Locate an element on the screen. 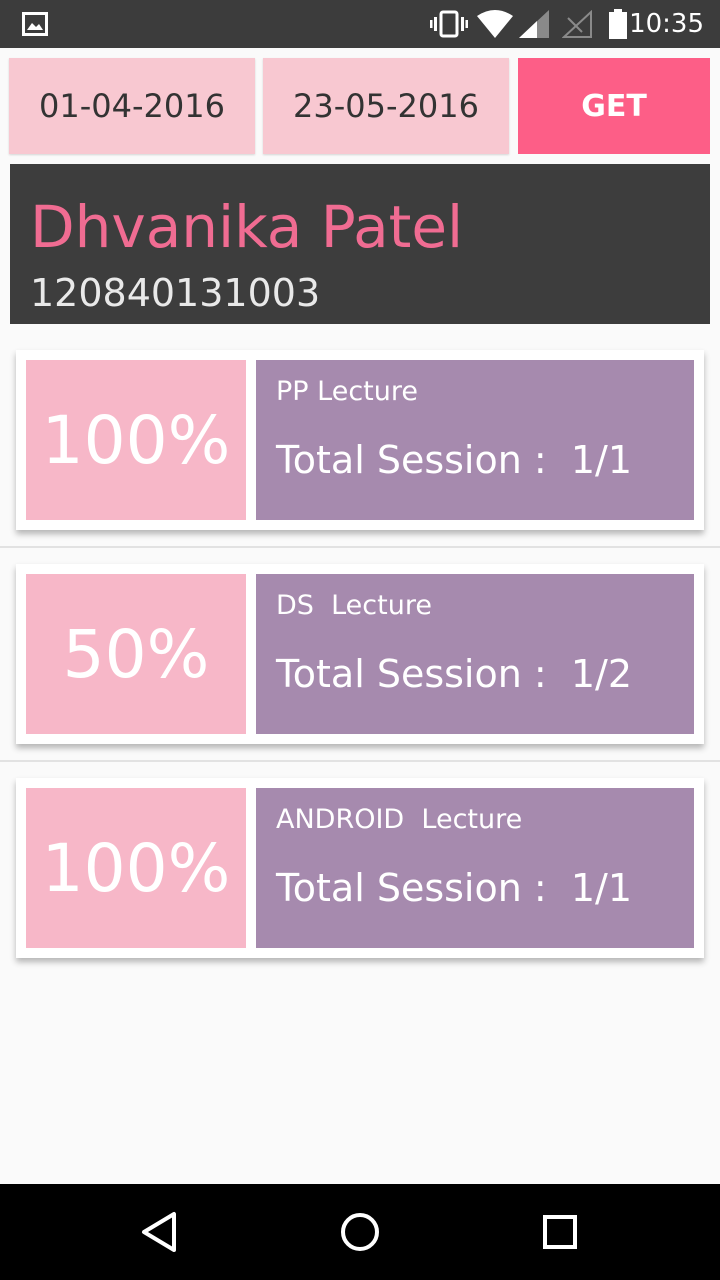 This screenshot has width=720, height=1280. lecture-info: PP Lecture Total Session : 1/1 is located at coordinates (475, 440).